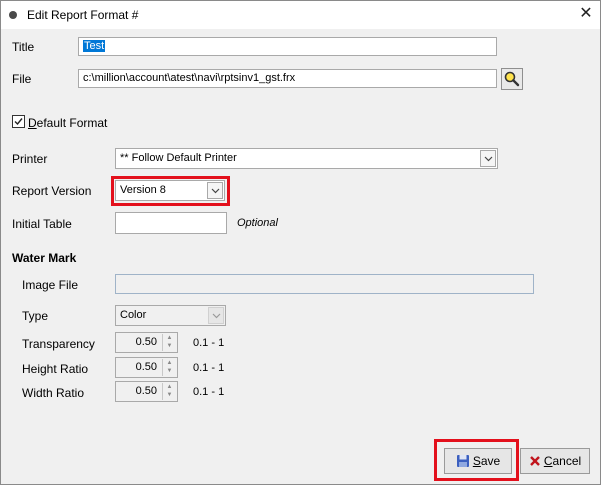  Describe the element at coordinates (83, 15) in the screenshot. I see `window-title: Edit Report Format #` at that location.